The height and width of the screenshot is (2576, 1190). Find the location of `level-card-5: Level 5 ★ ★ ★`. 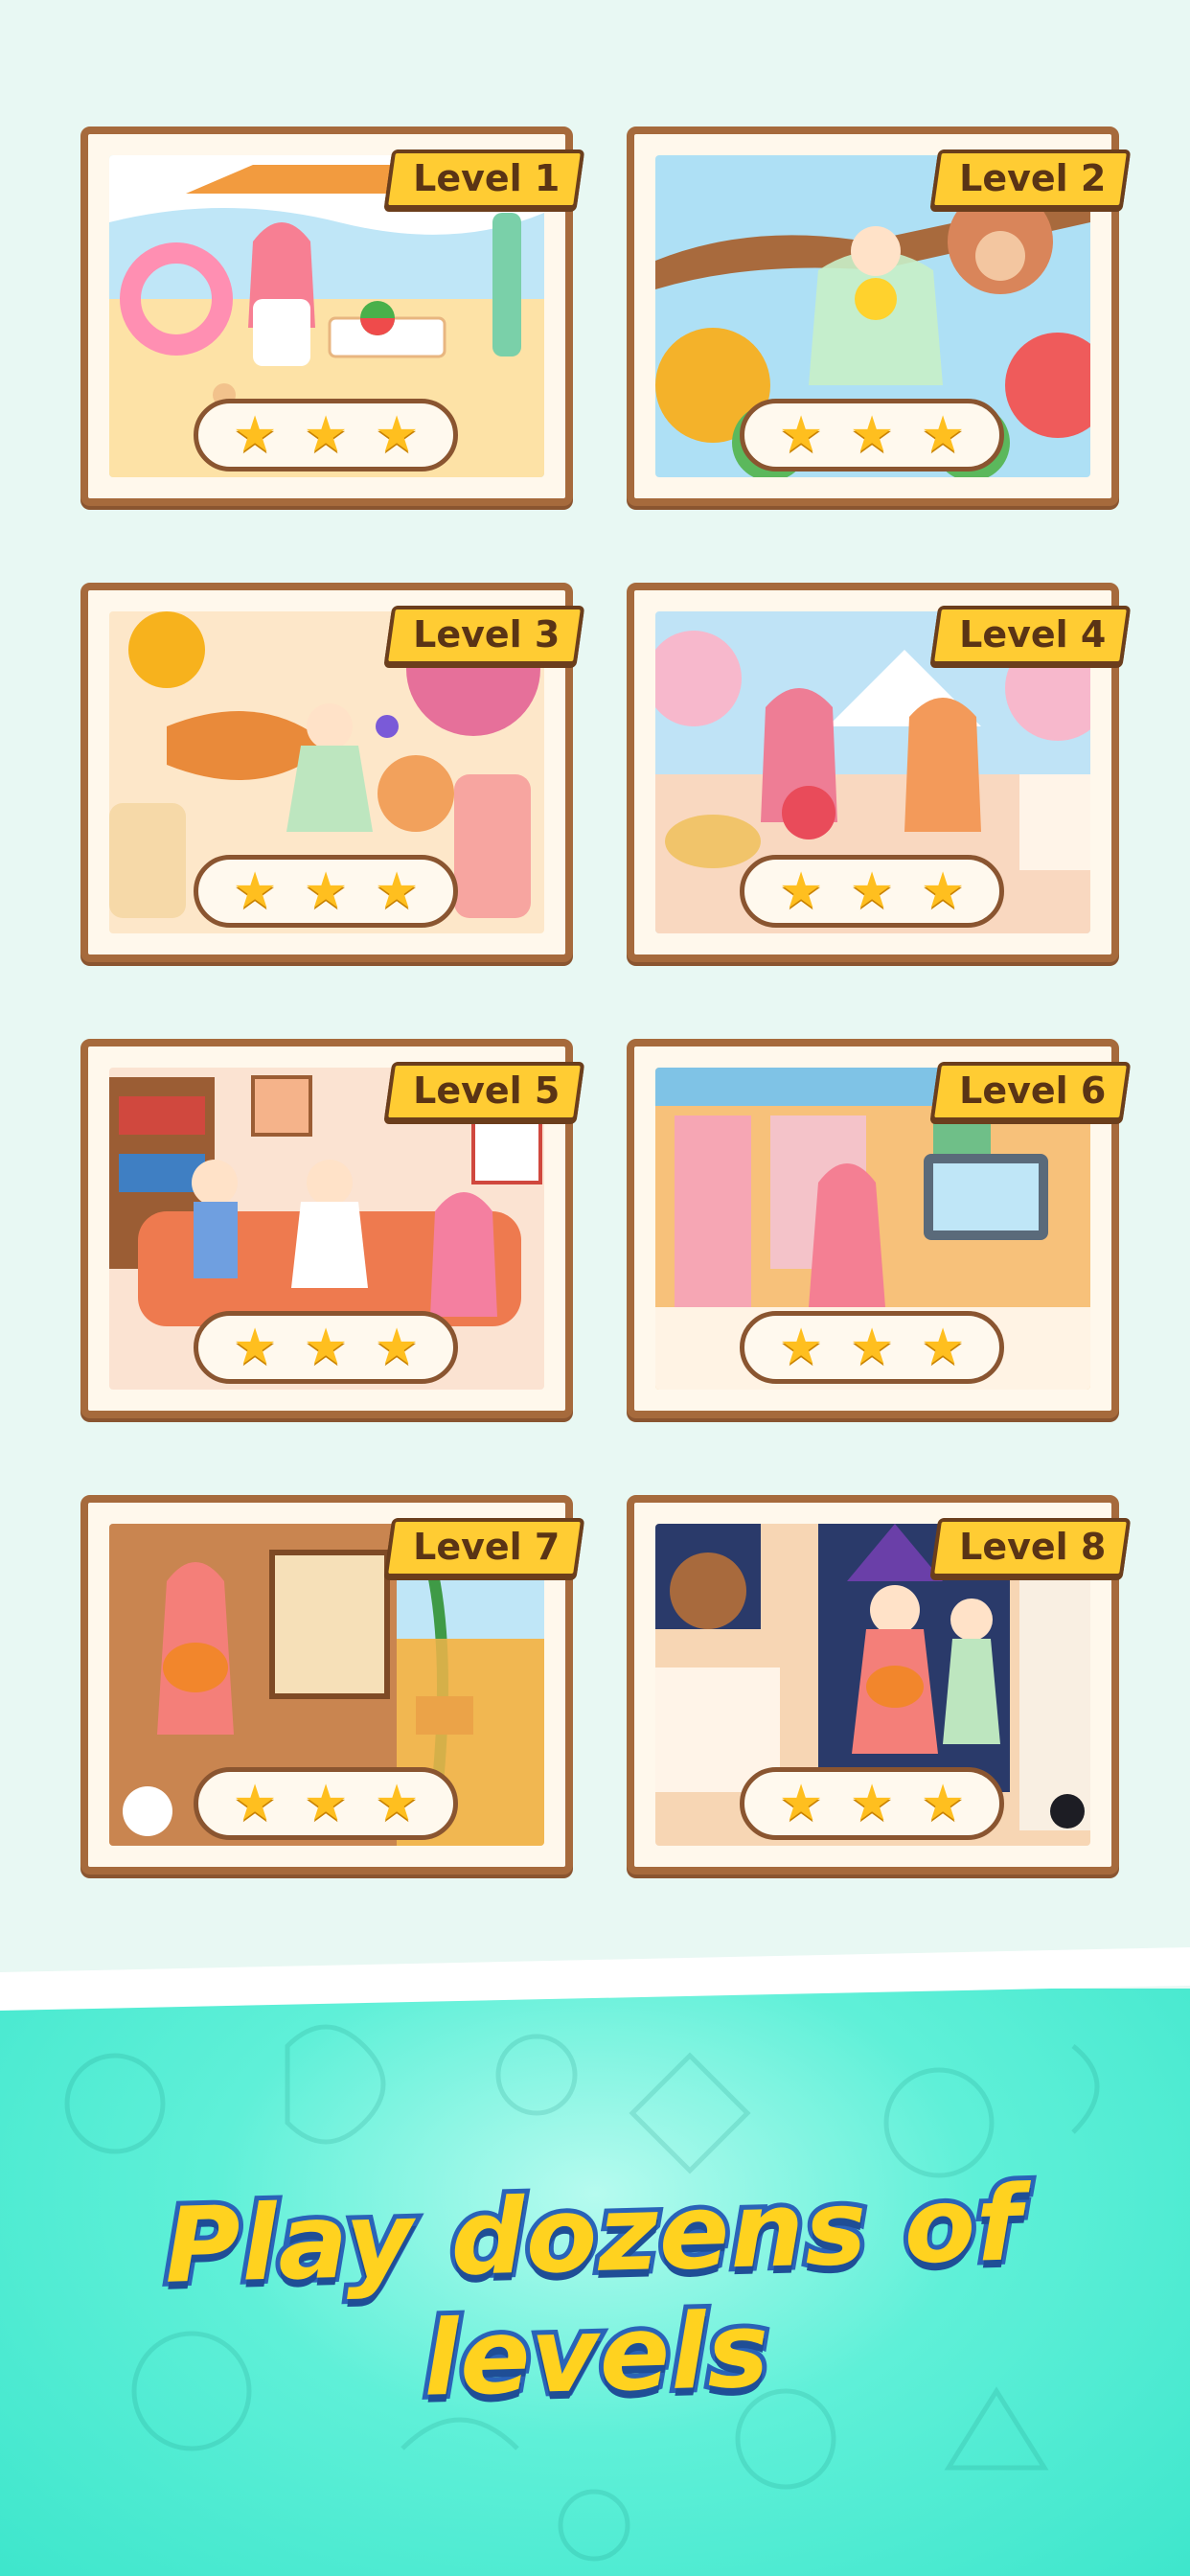

level-card-5: Level 5 ★ ★ ★ is located at coordinates (333, 1228).